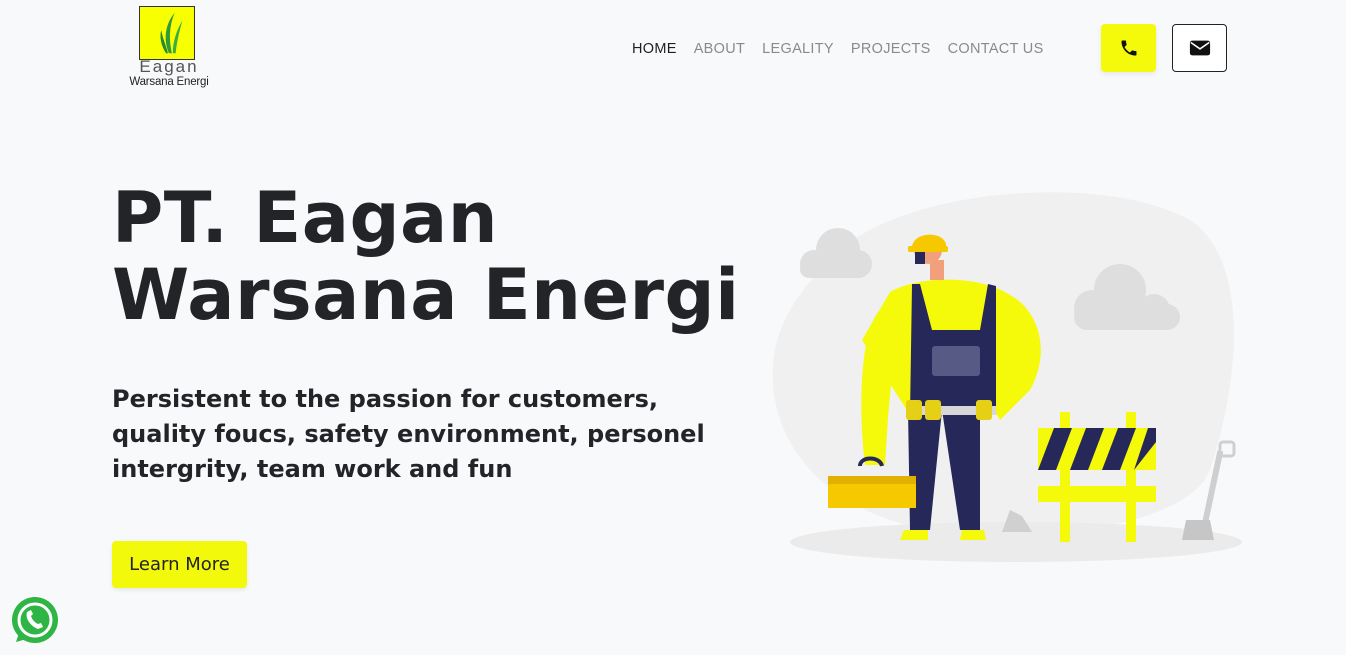  Describe the element at coordinates (35, 621) in the screenshot. I see `whatsapp-icon` at that location.